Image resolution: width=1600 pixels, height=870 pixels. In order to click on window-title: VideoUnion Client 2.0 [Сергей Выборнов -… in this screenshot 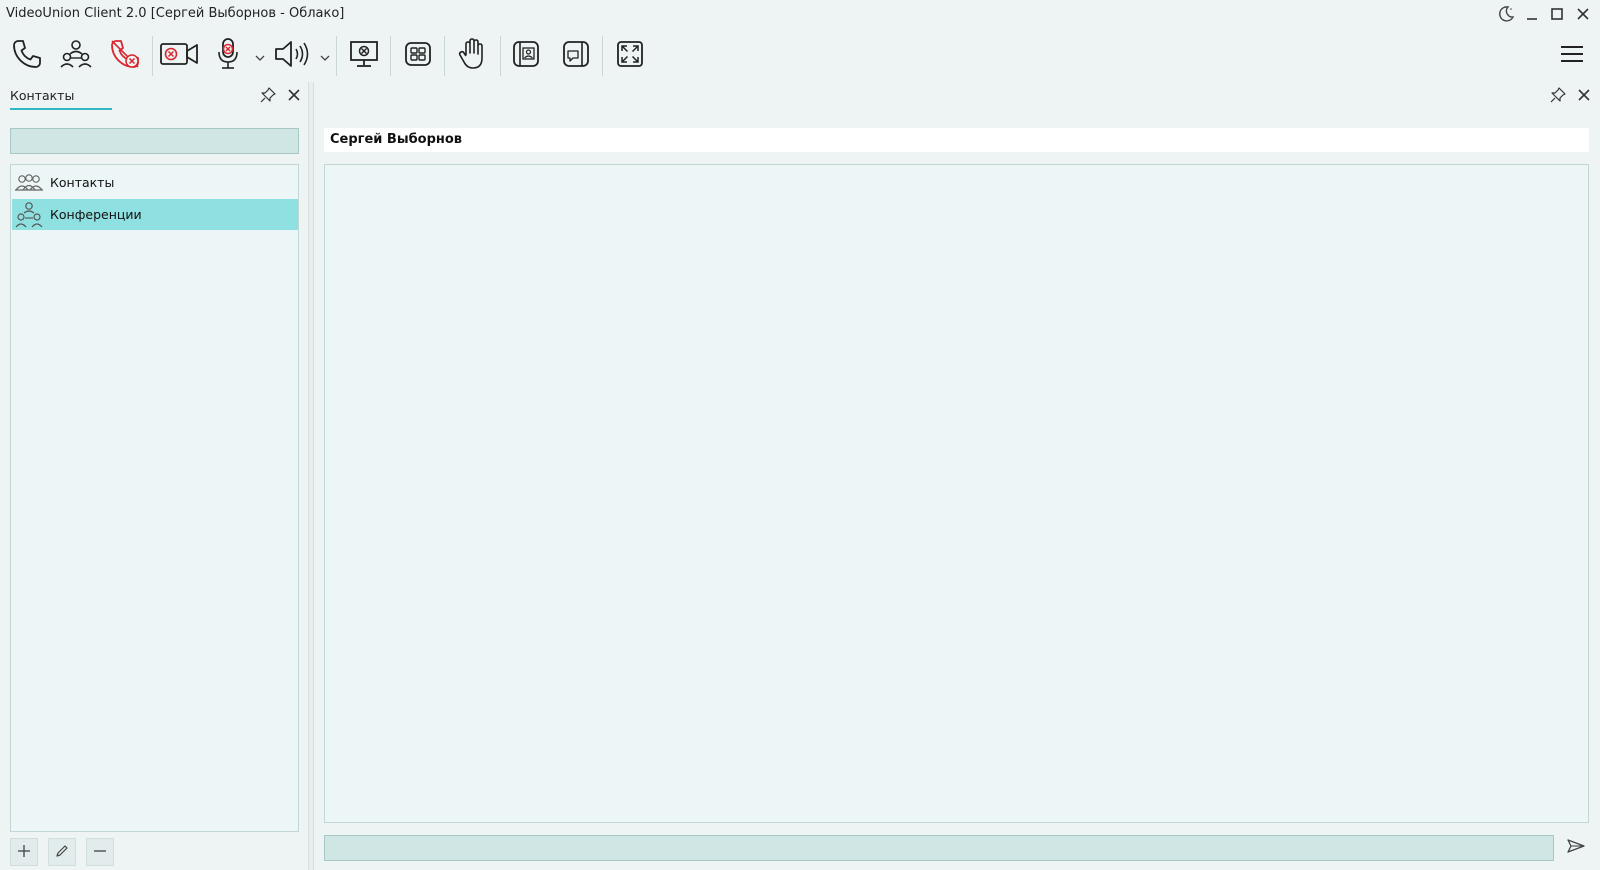, I will do `click(175, 13)`.